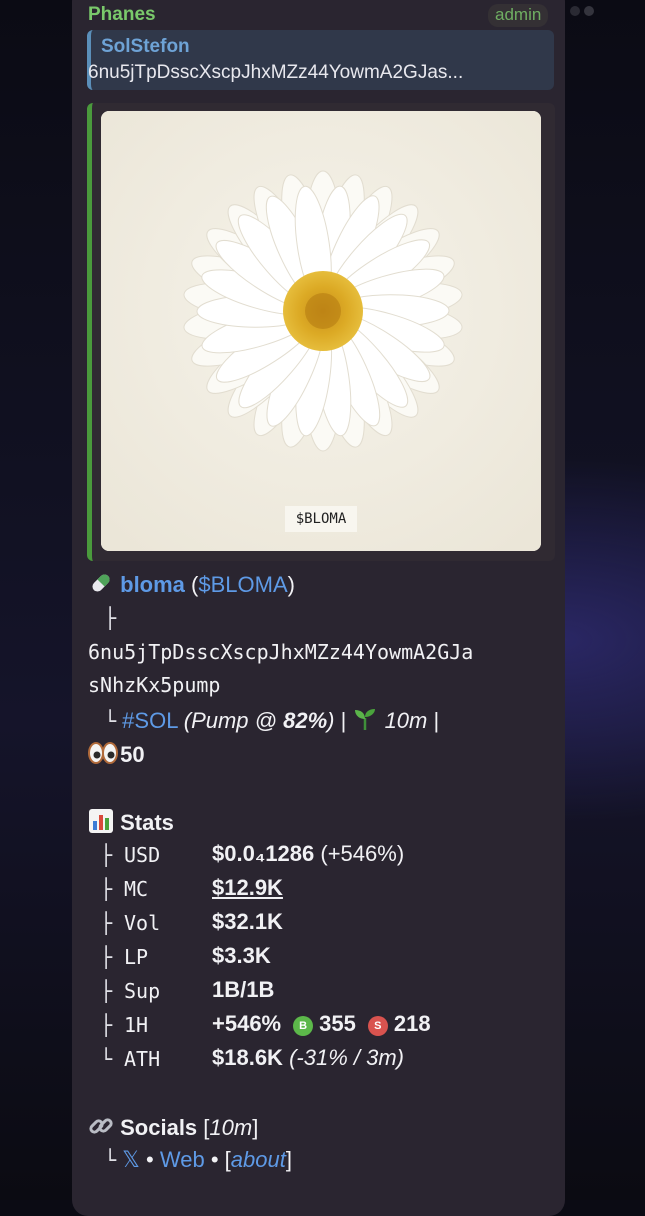 The image size is (645, 1216). Describe the element at coordinates (377, 1026) in the screenshot. I see `sell-icon: S` at that location.